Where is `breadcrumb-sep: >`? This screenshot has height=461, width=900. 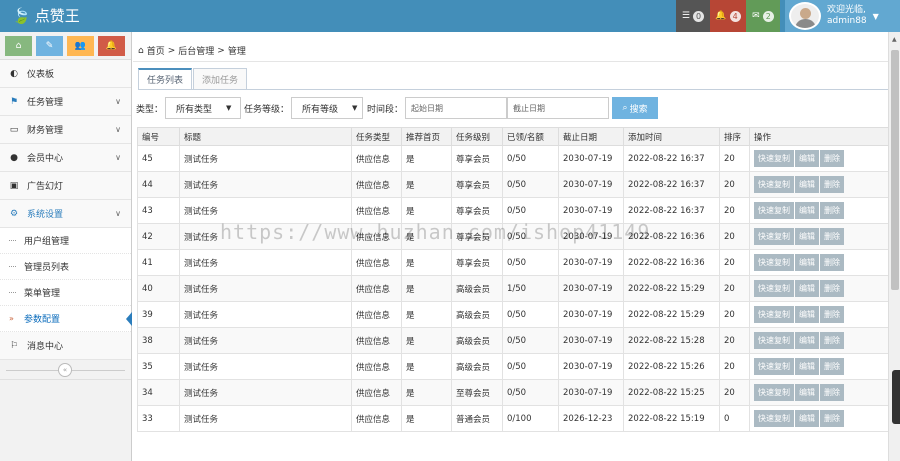 breadcrumb-sep: > is located at coordinates (171, 50).